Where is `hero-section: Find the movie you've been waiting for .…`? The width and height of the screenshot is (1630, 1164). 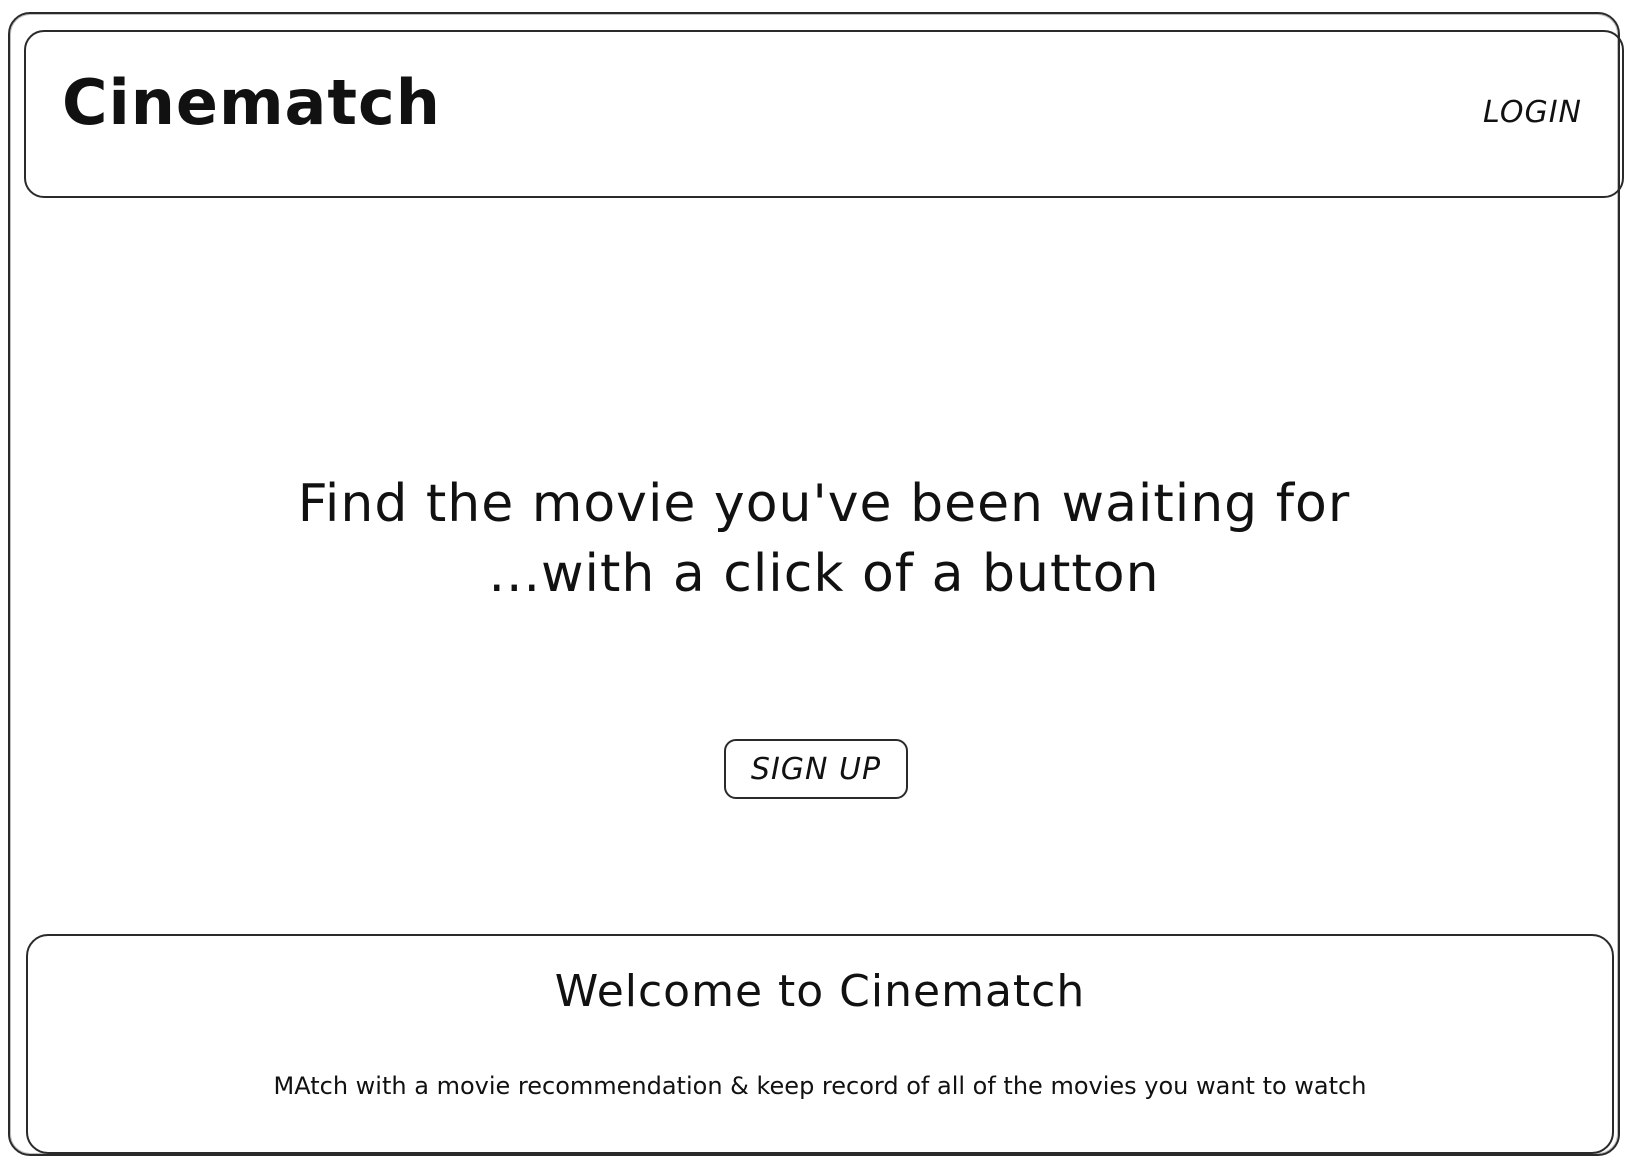 hero-section: Find the movie you've been waiting for .… is located at coordinates (824, 539).